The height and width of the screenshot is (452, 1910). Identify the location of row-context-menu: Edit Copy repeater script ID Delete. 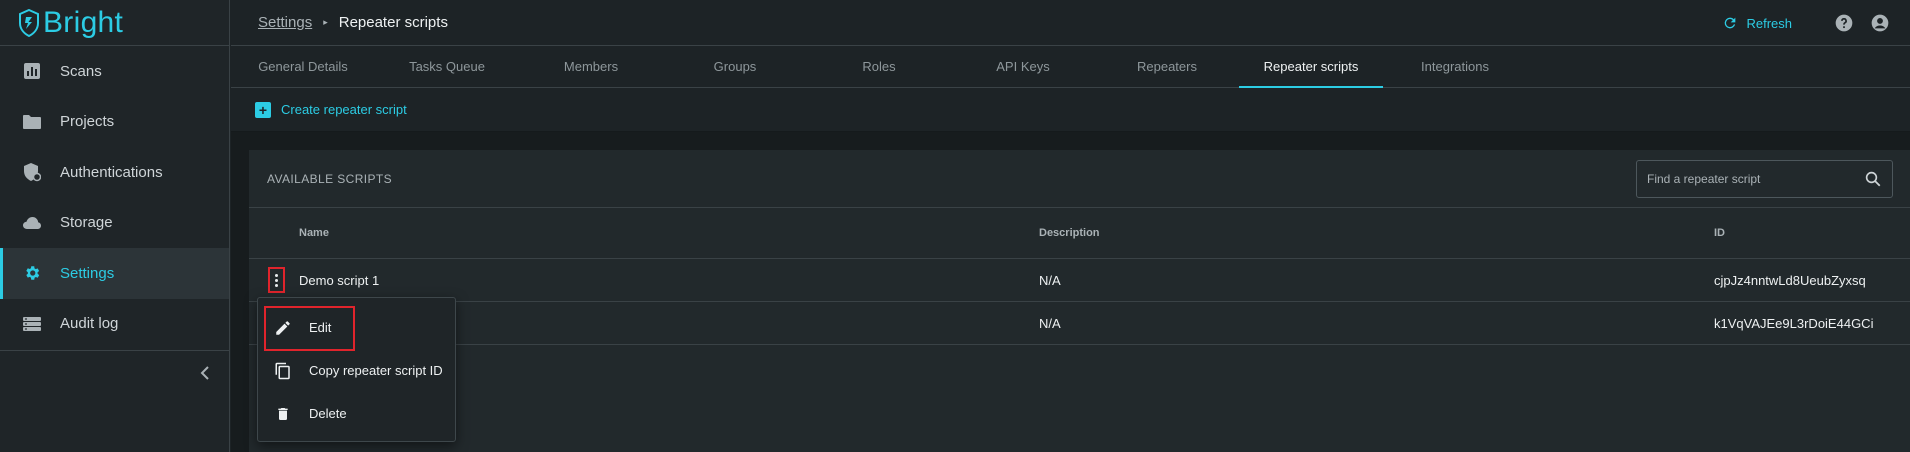
(356, 369).